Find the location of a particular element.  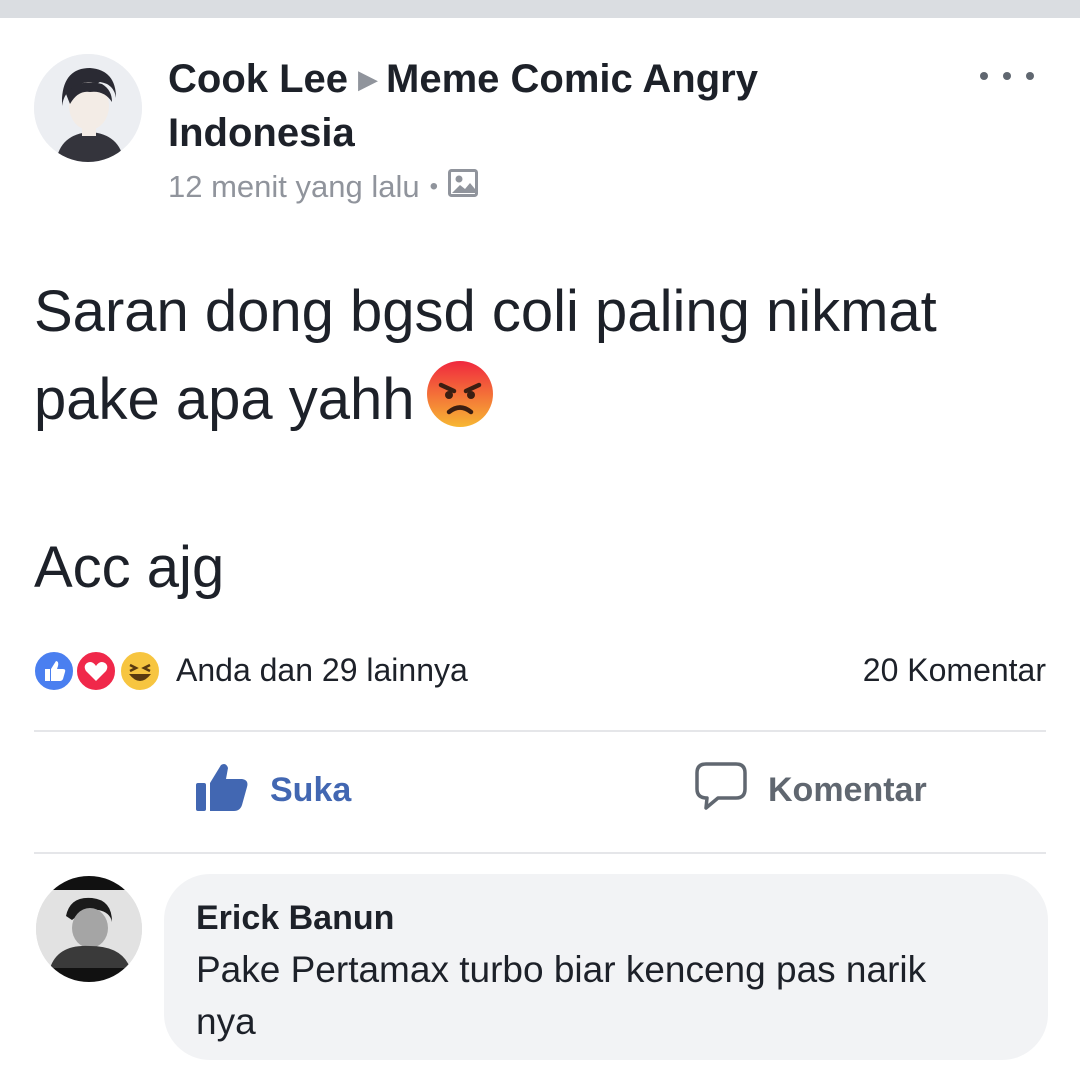

comment-button: Komentar is located at coordinates (810, 790).